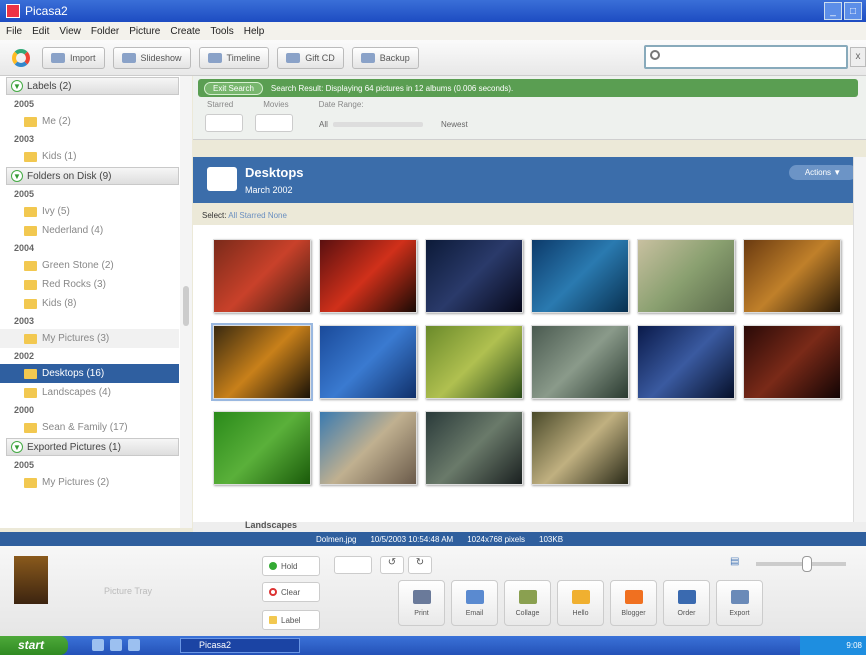  I want to click on sidebar-item-red-rocks: Red Rocks (3), so click(95, 284).